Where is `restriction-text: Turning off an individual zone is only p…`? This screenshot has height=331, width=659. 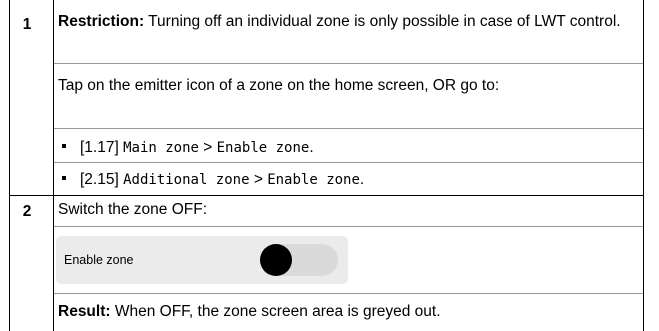
restriction-text: Turning off an individual zone is only p… is located at coordinates (382, 21).